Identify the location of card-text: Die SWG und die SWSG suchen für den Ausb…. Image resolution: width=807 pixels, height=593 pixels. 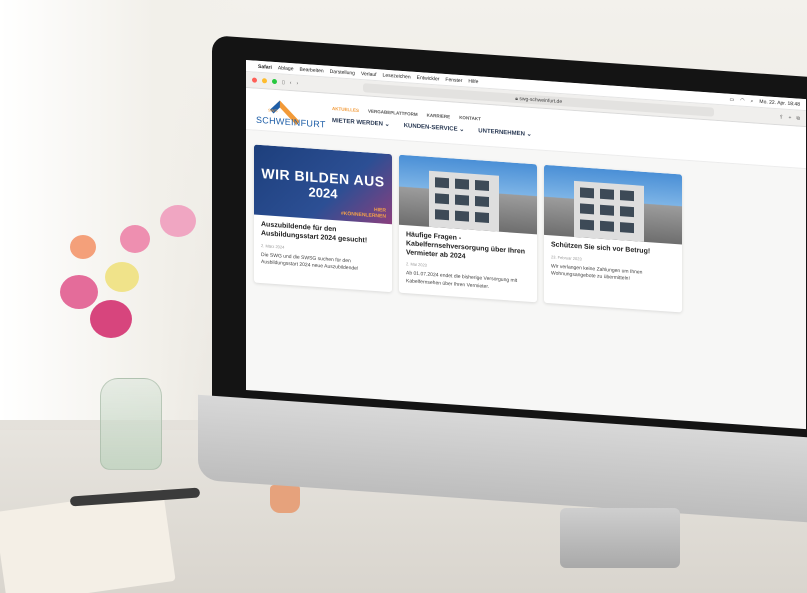
(310, 261).